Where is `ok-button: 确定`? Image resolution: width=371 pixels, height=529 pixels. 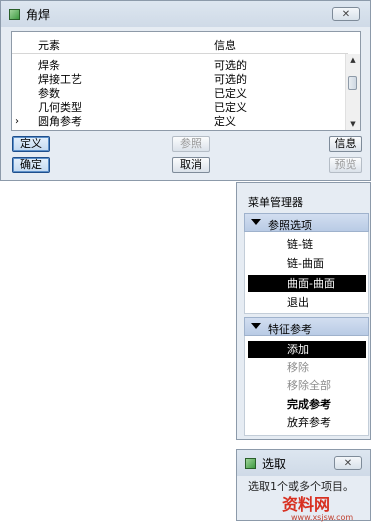
ok-button: 确定 is located at coordinates (31, 165).